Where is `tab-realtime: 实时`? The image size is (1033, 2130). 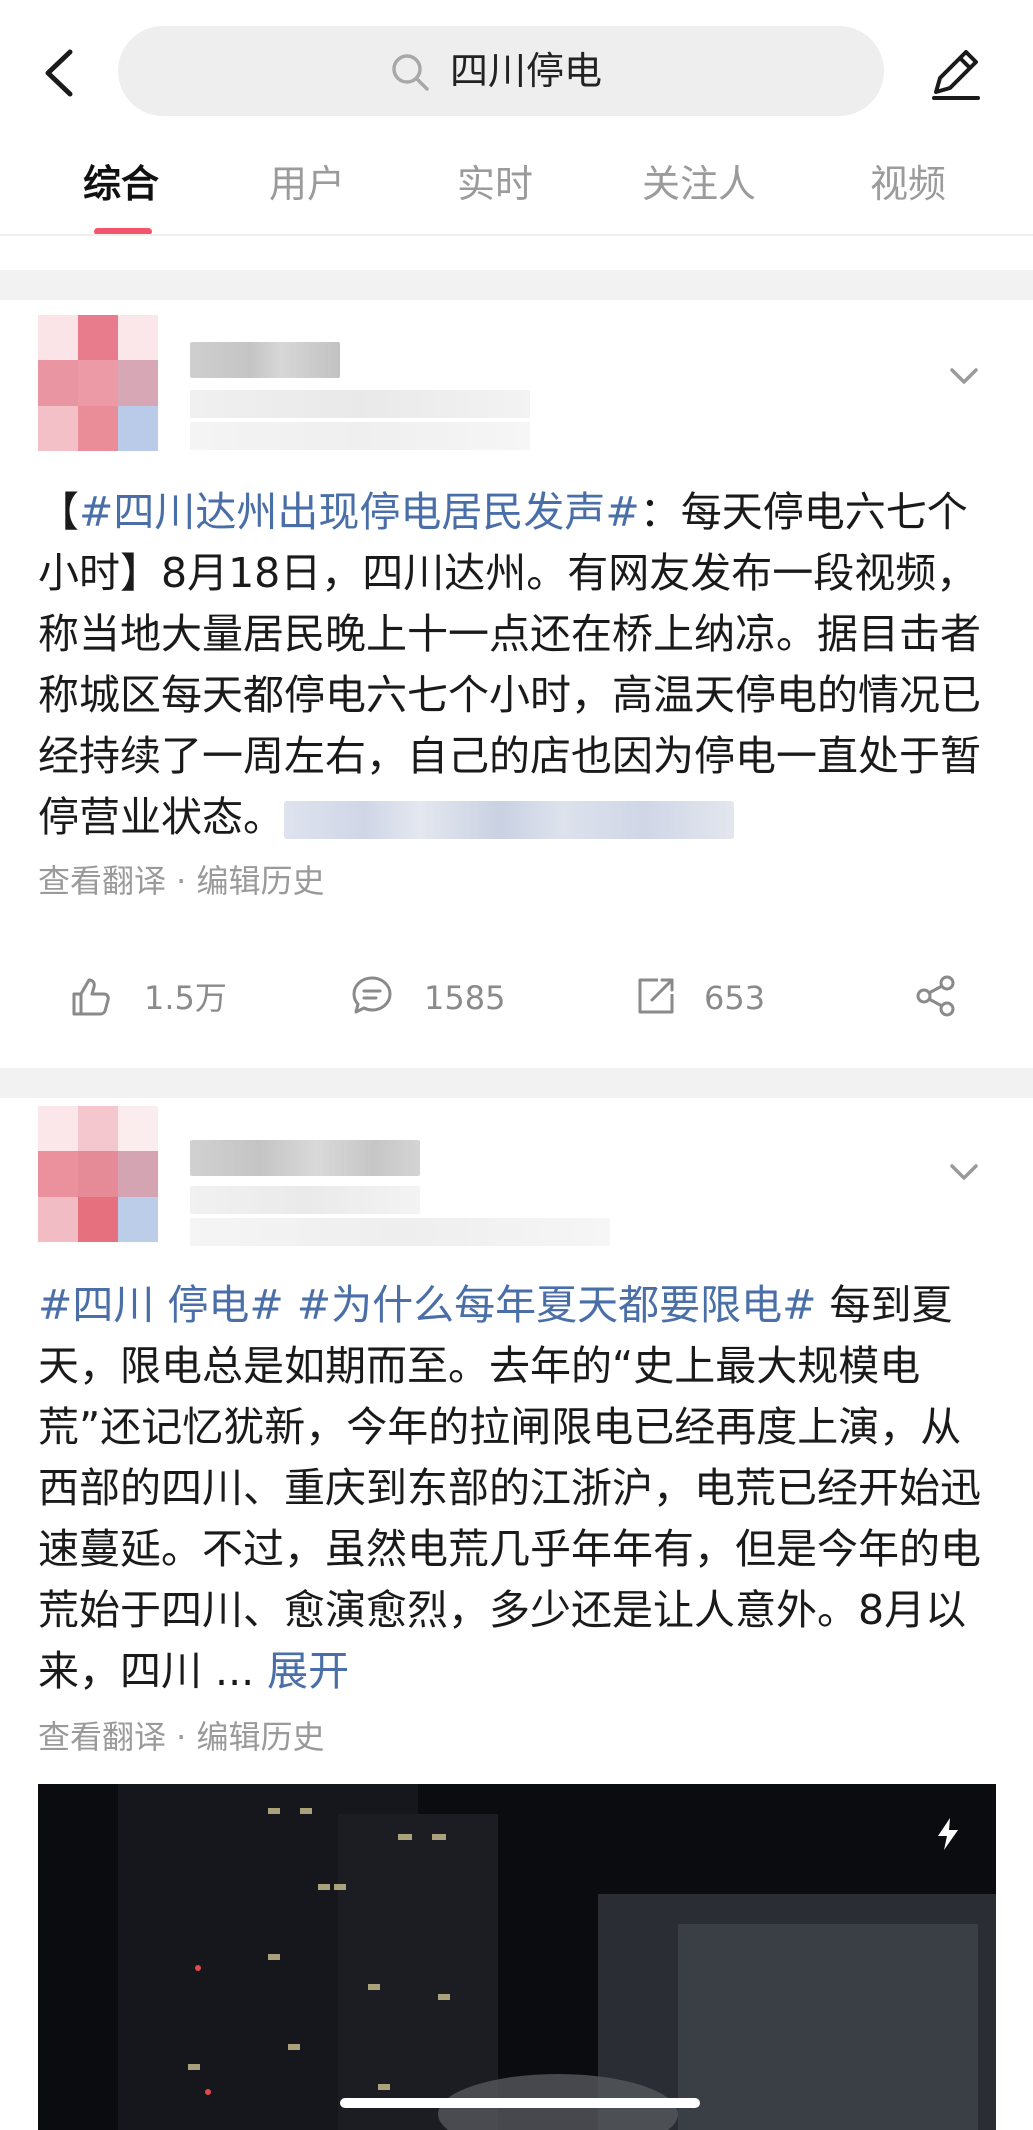
tab-realtime: 实时 is located at coordinates (495, 184).